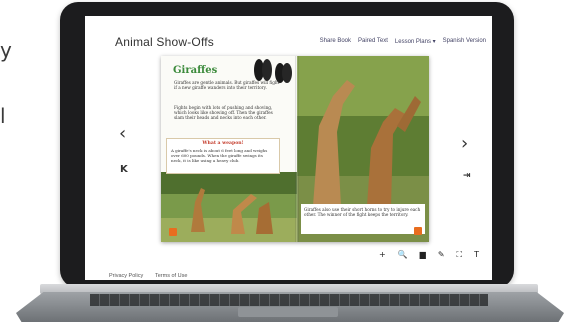 This screenshot has width=579, height=326. What do you see at coordinates (288, 312) in the screenshot?
I see `laptop-trackpad` at bounding box center [288, 312].